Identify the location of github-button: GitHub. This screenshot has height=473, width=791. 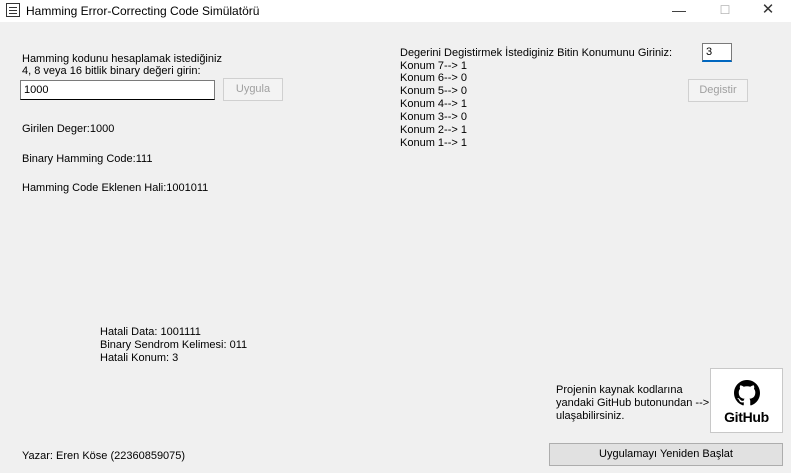
(746, 400).